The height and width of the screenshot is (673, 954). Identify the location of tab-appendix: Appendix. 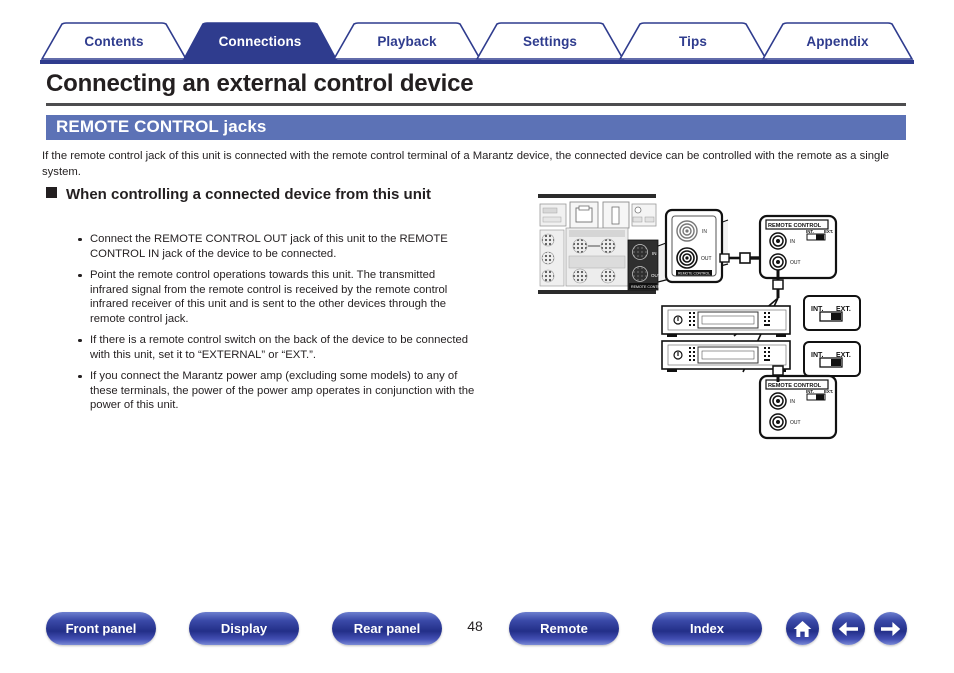
(837, 41).